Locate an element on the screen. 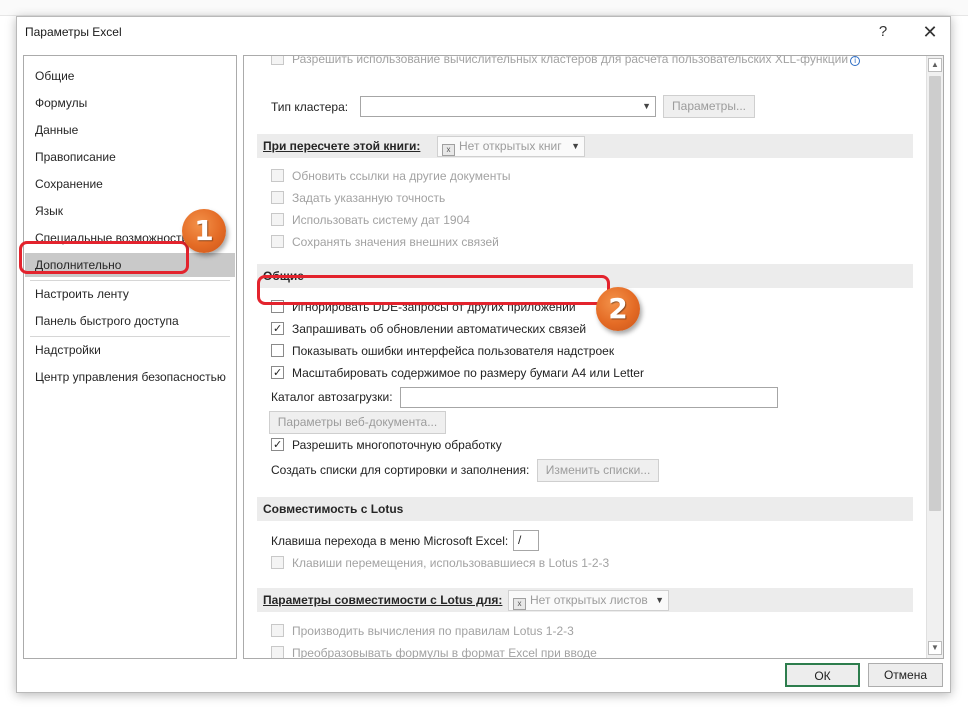  scroll-up-icon: ▲ is located at coordinates (935, 65).